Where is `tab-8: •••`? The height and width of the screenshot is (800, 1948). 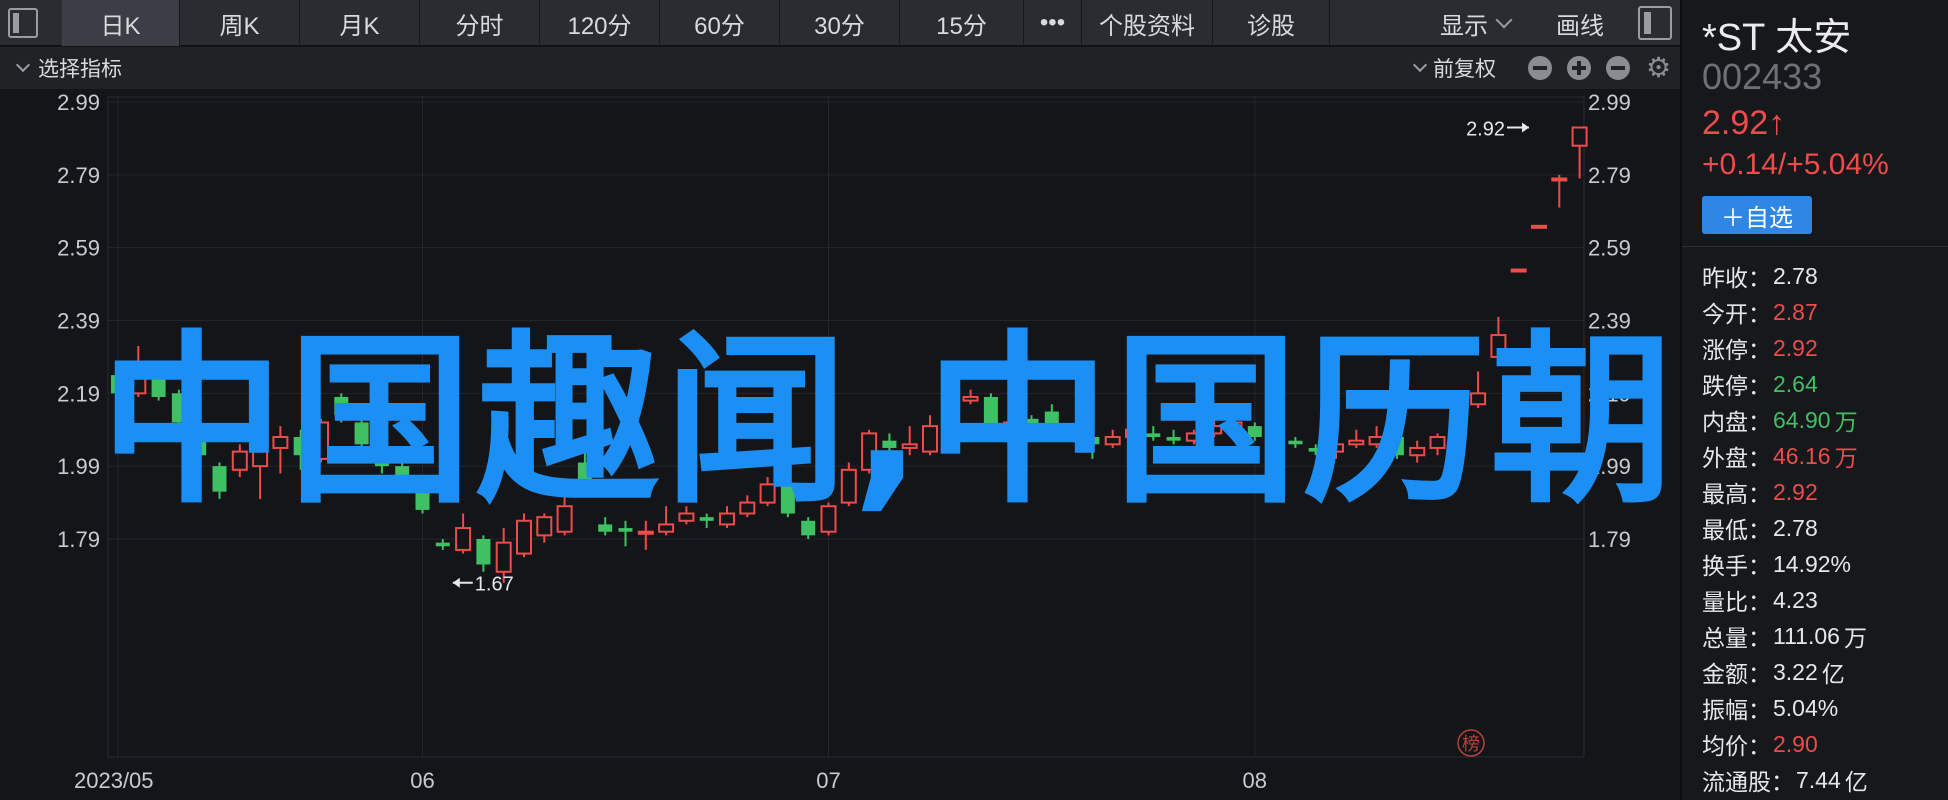 tab-8: ••• is located at coordinates (1053, 23).